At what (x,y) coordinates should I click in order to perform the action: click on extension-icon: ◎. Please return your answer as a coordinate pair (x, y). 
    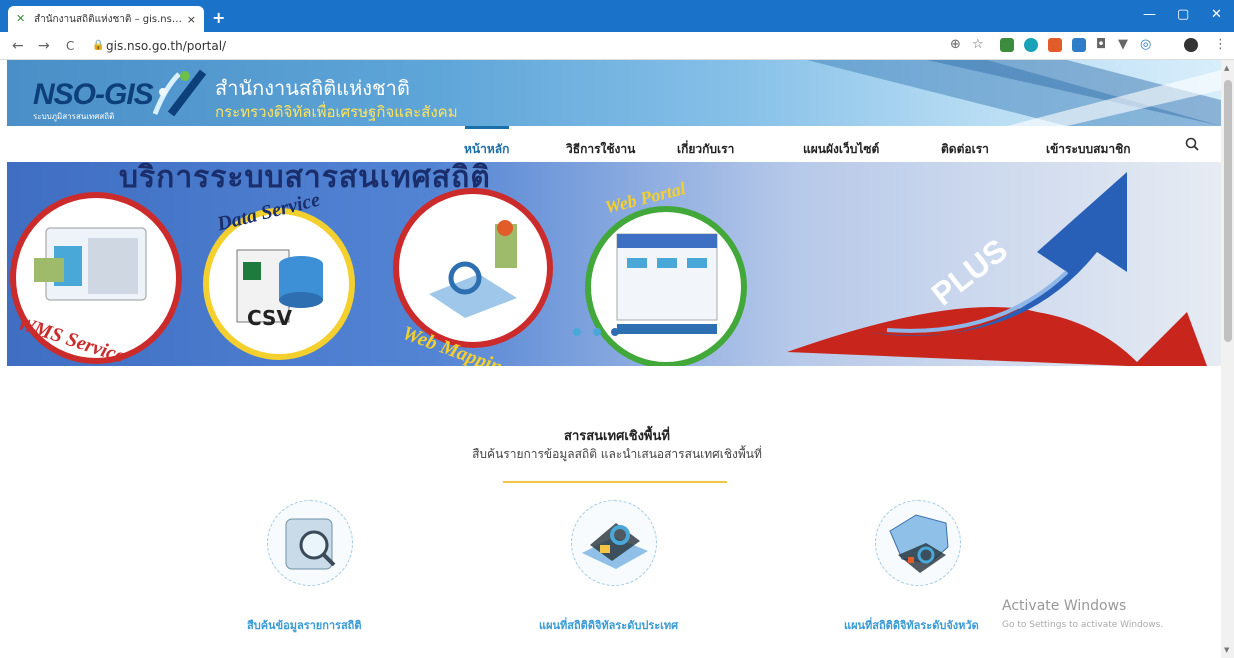
    Looking at the image, I should click on (1145, 44).